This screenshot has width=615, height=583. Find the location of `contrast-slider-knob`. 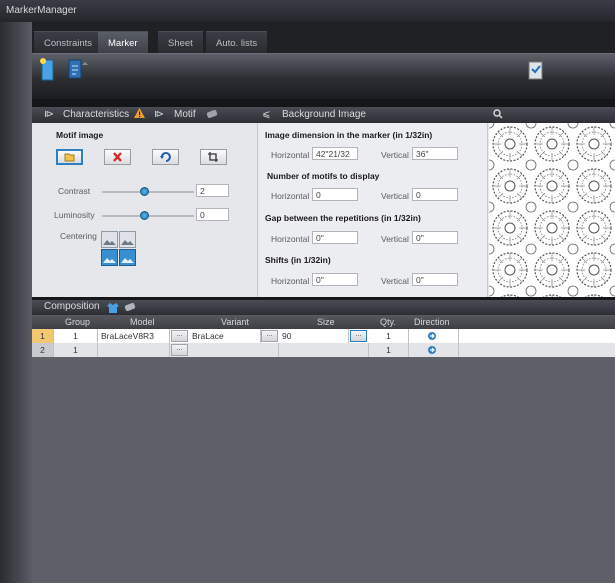

contrast-slider-knob is located at coordinates (144, 191).